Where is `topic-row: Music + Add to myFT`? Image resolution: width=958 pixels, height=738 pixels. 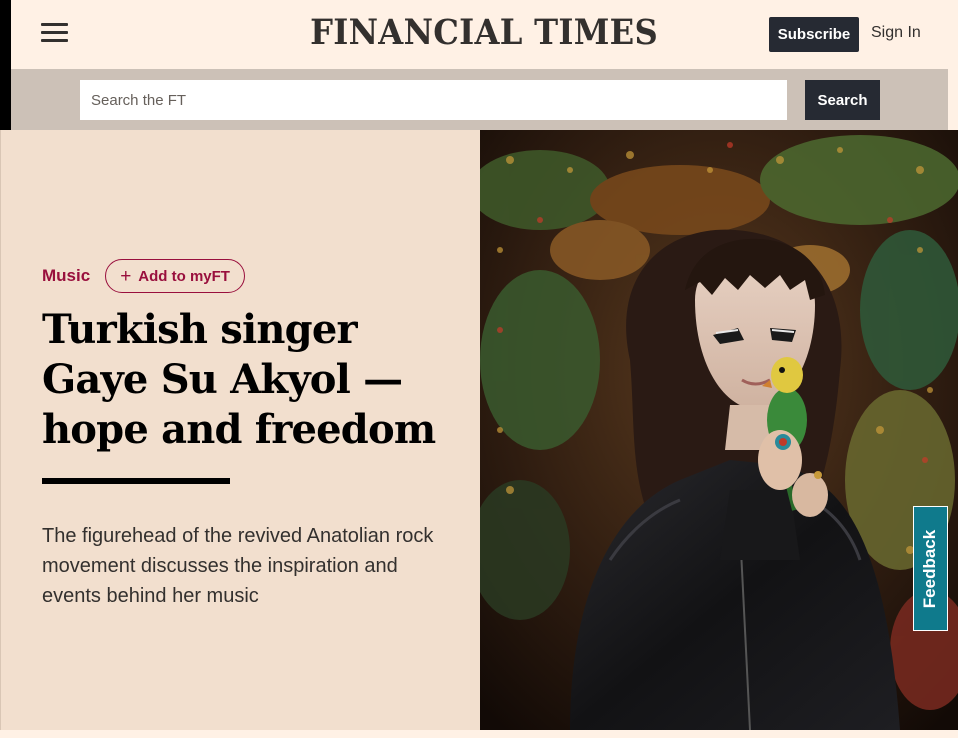
topic-row: Music + Add to myFT is located at coordinates (143, 276).